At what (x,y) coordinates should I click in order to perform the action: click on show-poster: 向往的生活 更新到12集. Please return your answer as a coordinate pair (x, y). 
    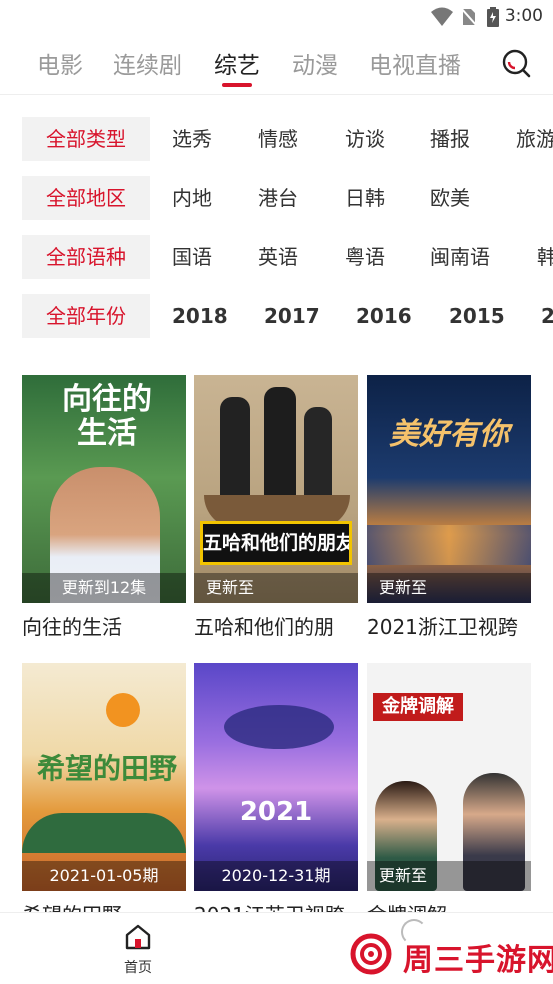
    Looking at the image, I should click on (104, 489).